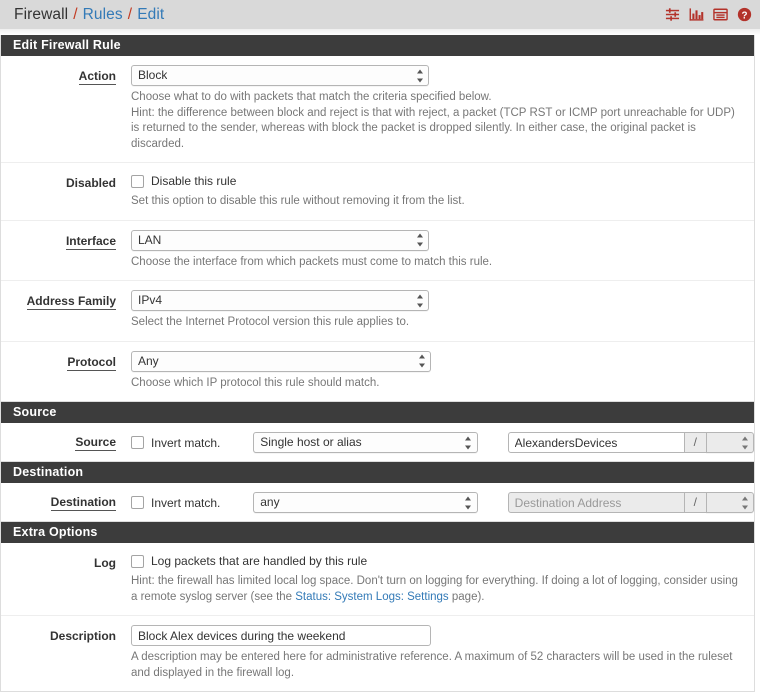 This screenshot has width=760, height=692. I want to click on destination-invert-row: Invert match., so click(192, 503).